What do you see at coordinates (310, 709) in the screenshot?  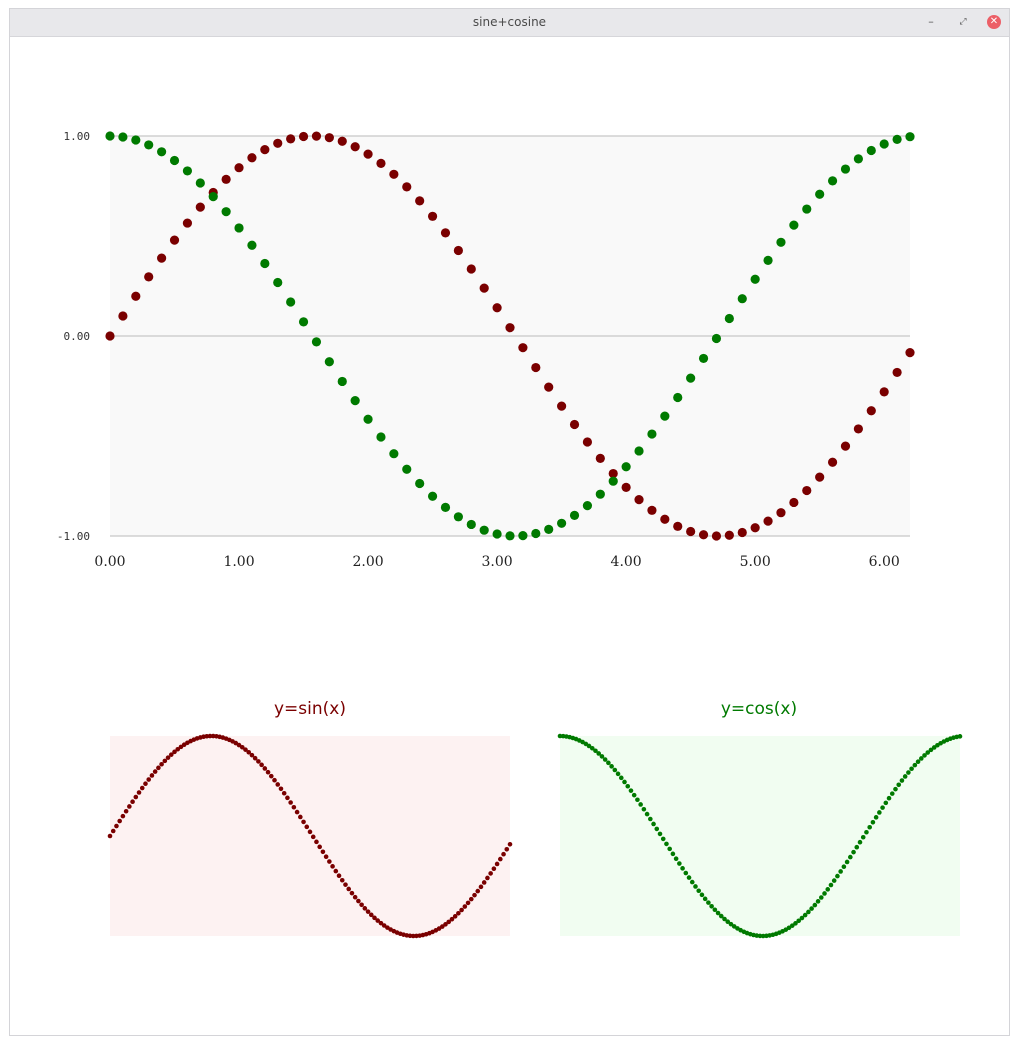 I see `sin-chart-title: y=sin(x)` at bounding box center [310, 709].